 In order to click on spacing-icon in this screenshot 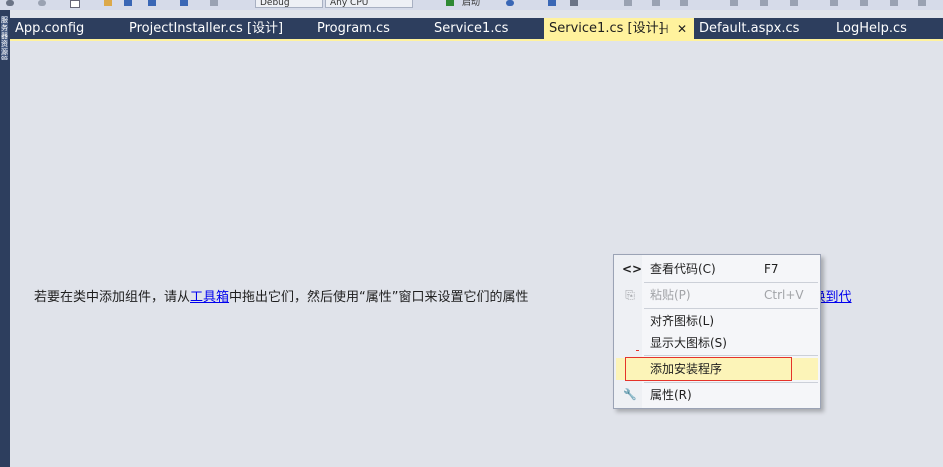, I will do `click(922, 3)`.